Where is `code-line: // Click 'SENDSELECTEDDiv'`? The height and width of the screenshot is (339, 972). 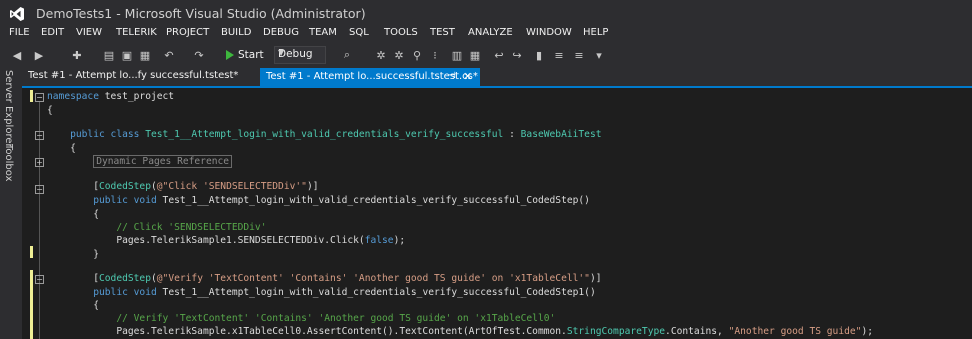
code-line: // Click 'SENDSELECTEDDiv' is located at coordinates (157, 227).